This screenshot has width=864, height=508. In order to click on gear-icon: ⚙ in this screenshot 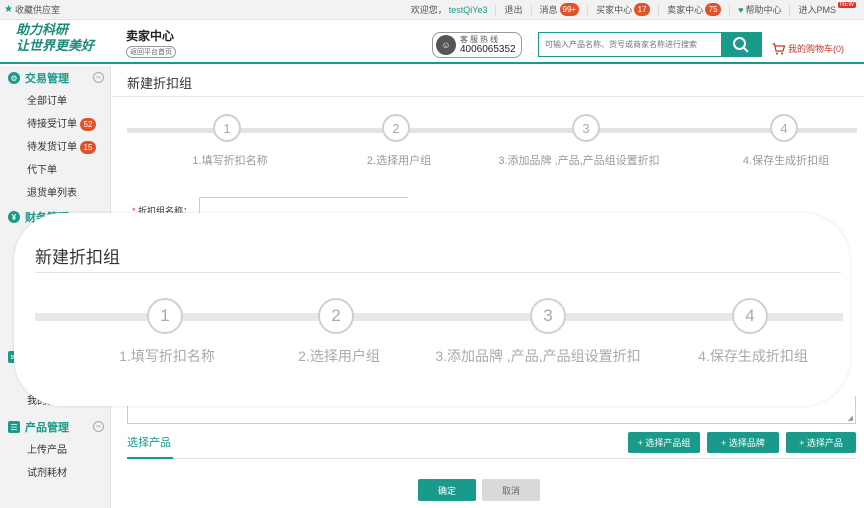, I will do `click(14, 78)`.